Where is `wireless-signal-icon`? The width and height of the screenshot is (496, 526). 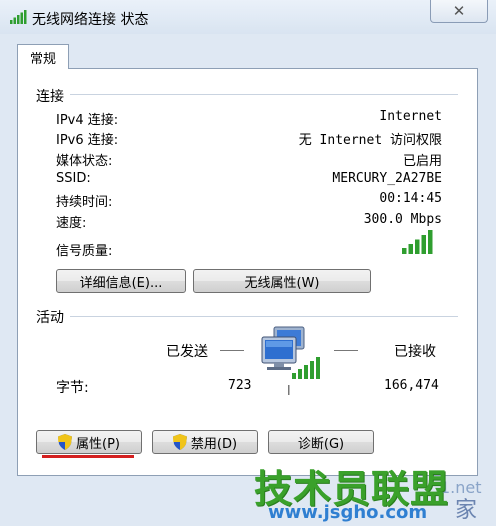 wireless-signal-icon is located at coordinates (18, 17).